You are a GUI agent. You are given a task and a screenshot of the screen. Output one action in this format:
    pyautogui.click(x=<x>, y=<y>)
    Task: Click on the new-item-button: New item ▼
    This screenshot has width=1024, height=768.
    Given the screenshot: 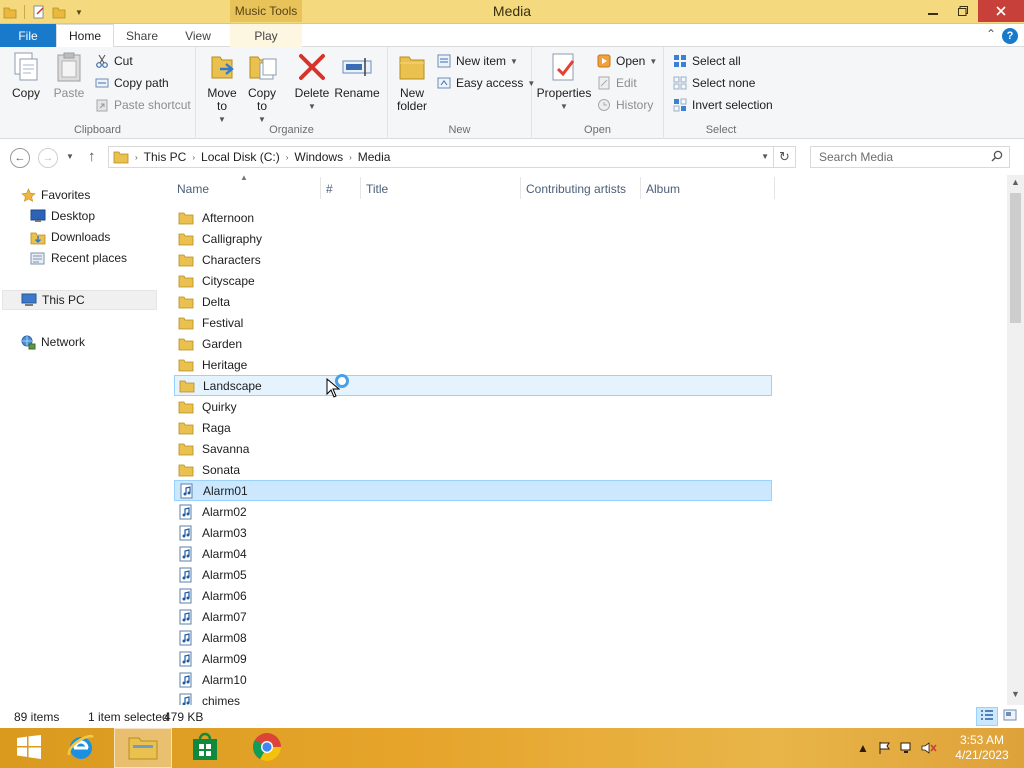 What is the action you would take?
    pyautogui.click(x=477, y=61)
    